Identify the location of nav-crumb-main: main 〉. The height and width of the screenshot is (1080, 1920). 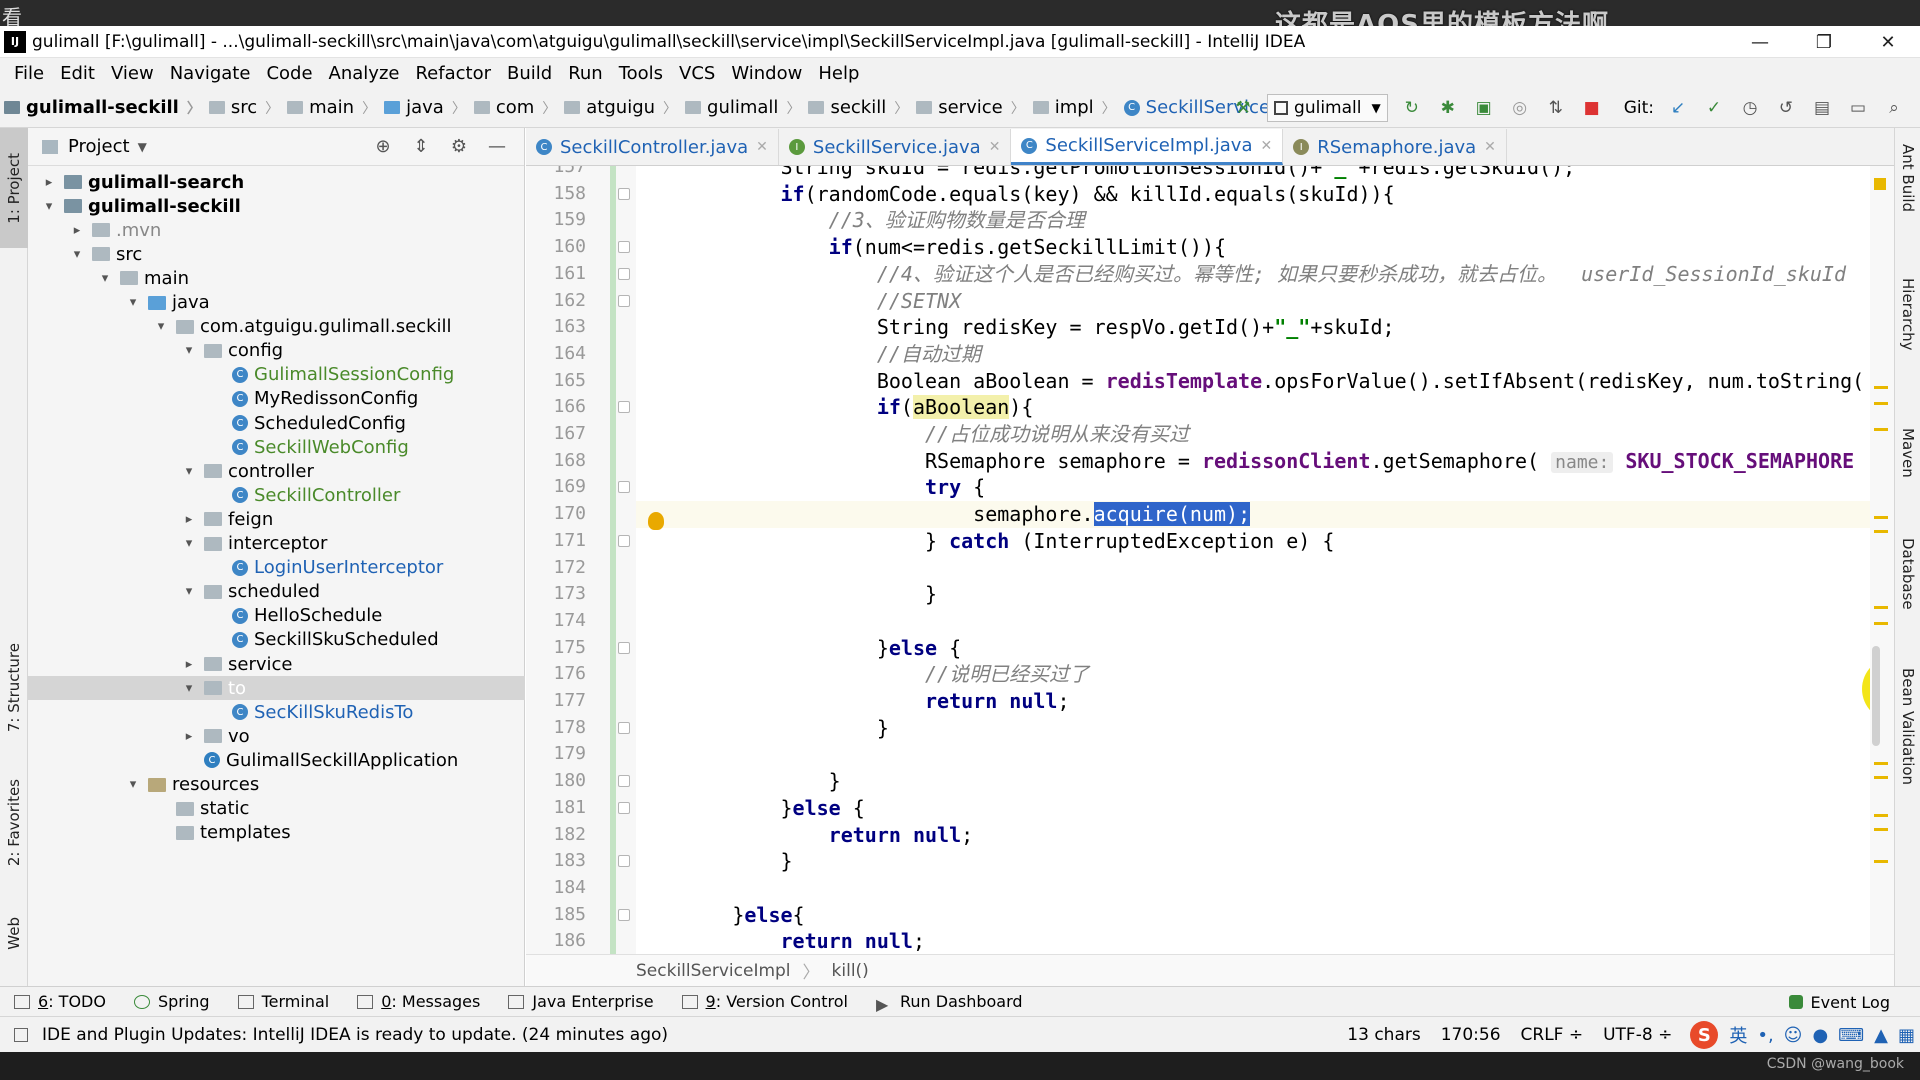
(331, 107).